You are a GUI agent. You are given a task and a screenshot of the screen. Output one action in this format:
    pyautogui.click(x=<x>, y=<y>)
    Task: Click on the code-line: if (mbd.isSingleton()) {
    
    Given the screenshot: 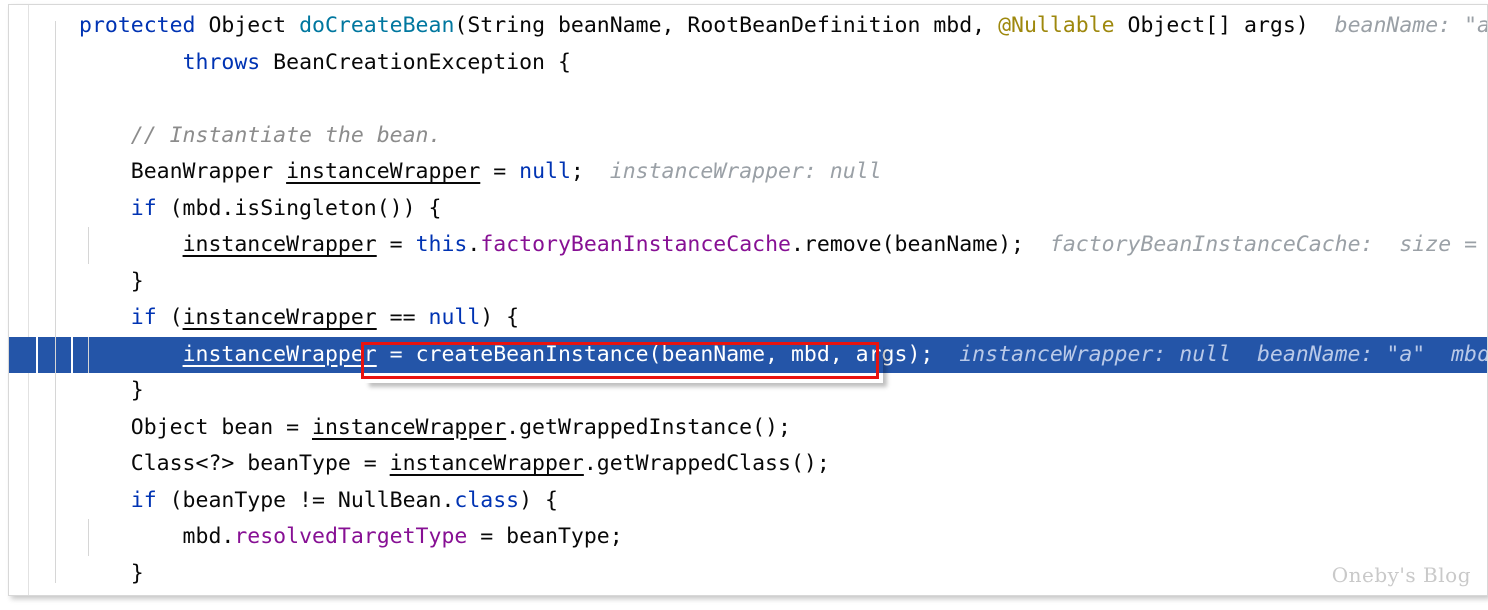 What is the action you would take?
    pyautogui.click(x=748, y=209)
    